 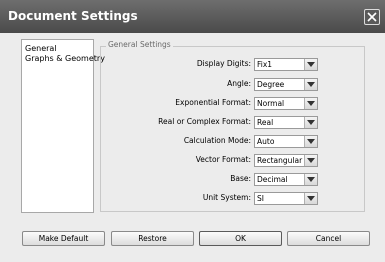 I want to click on title-bar: Document Settings, so click(x=192, y=16).